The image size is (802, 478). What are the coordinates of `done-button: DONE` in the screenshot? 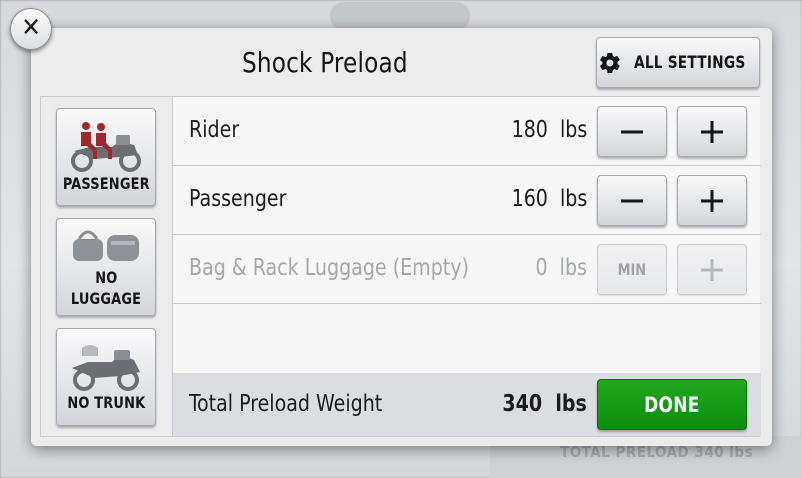 It's located at (672, 404).